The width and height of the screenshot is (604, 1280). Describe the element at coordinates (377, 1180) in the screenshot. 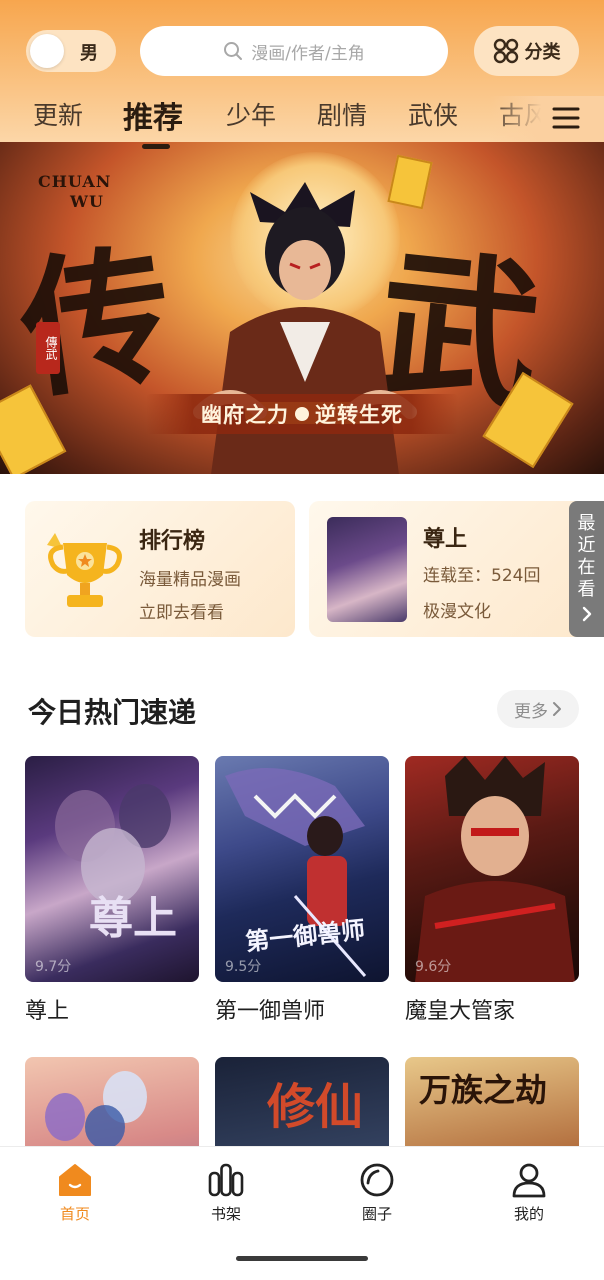

I see `circle-icon` at that location.